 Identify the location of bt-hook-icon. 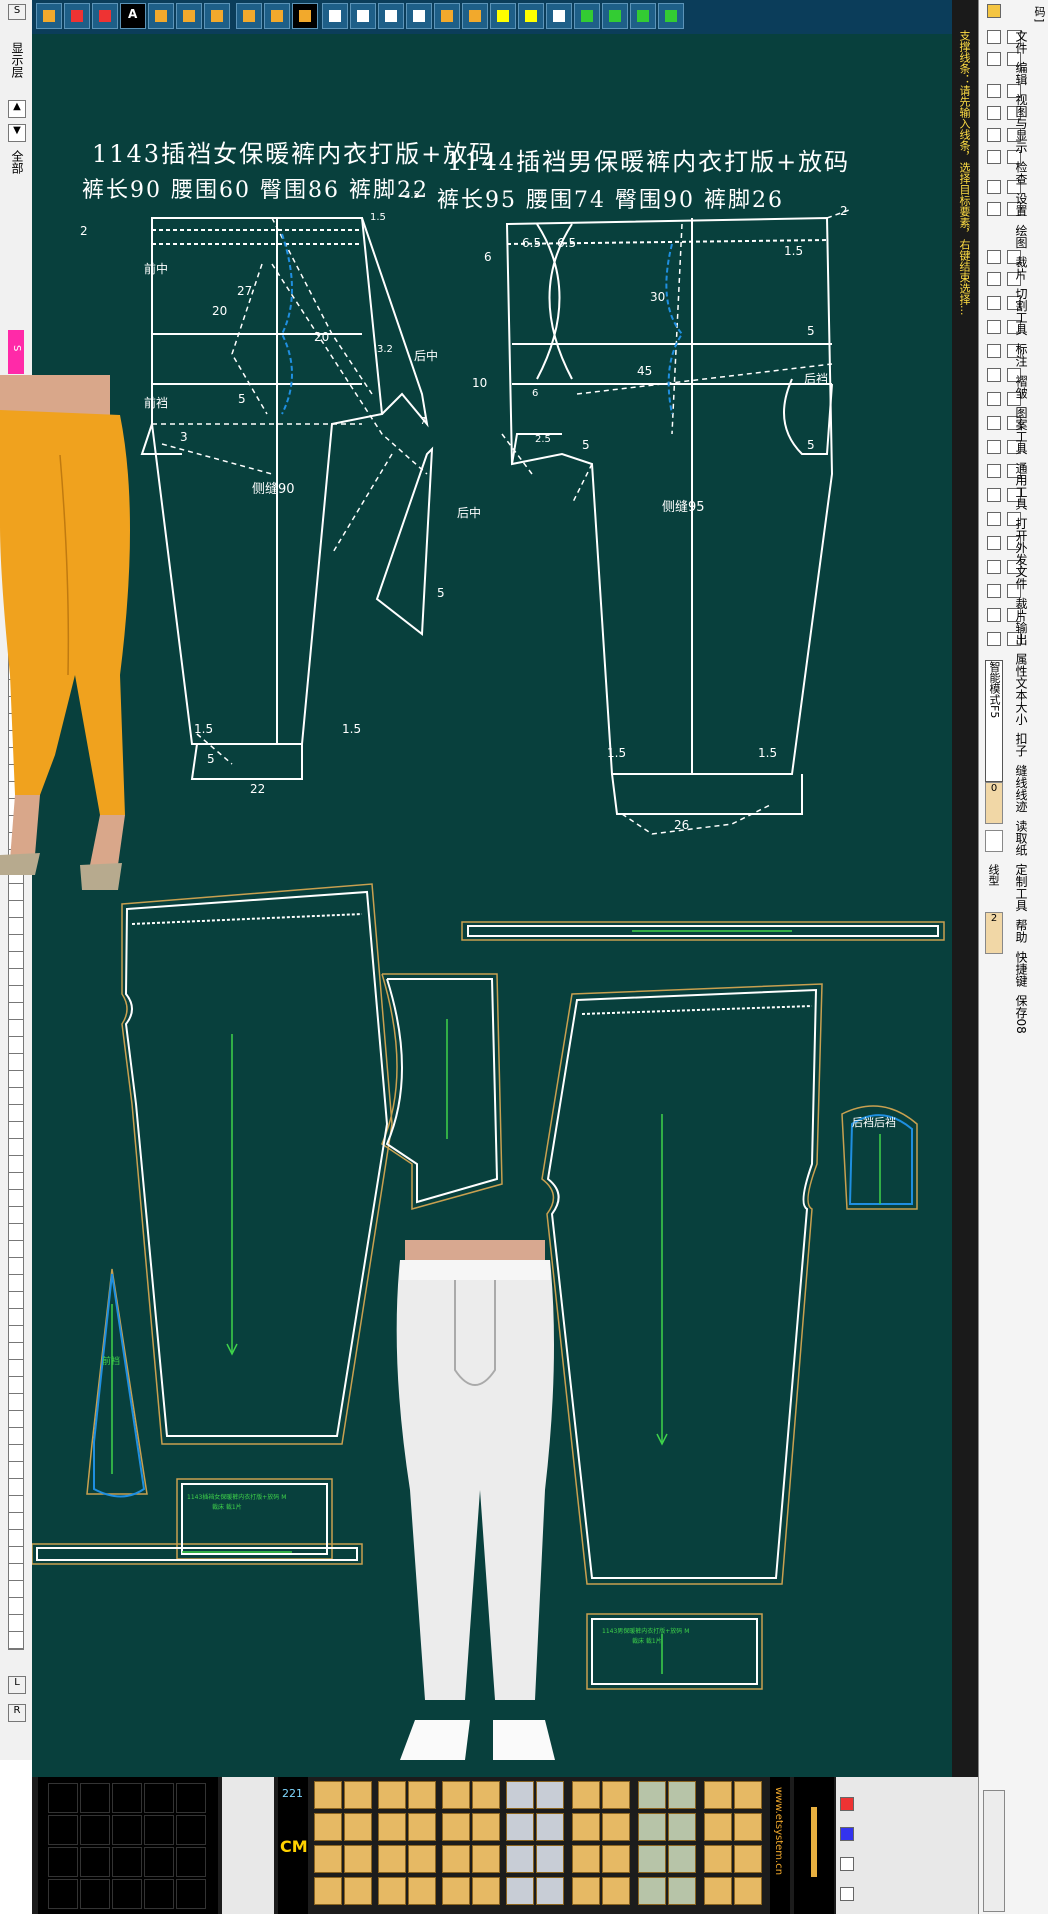
(748, 1827).